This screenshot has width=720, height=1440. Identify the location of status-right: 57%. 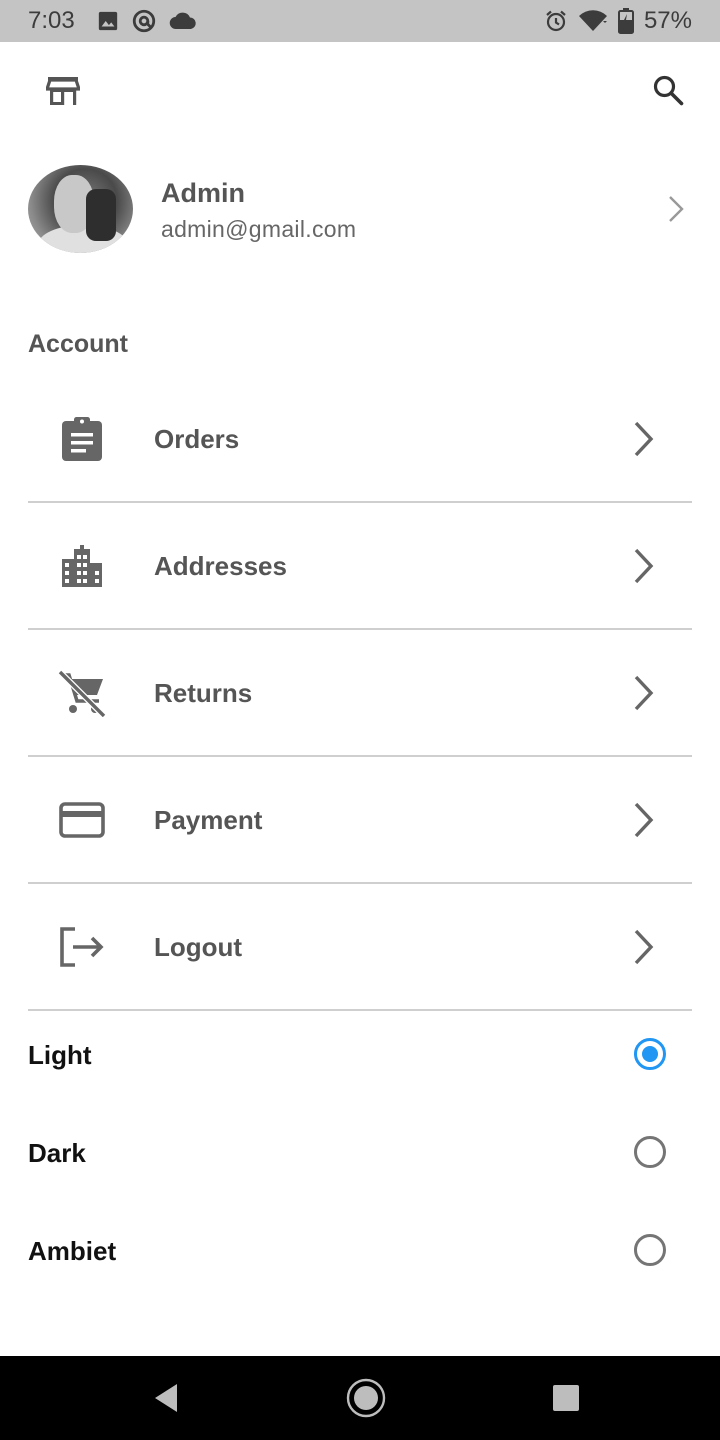
(618, 21).